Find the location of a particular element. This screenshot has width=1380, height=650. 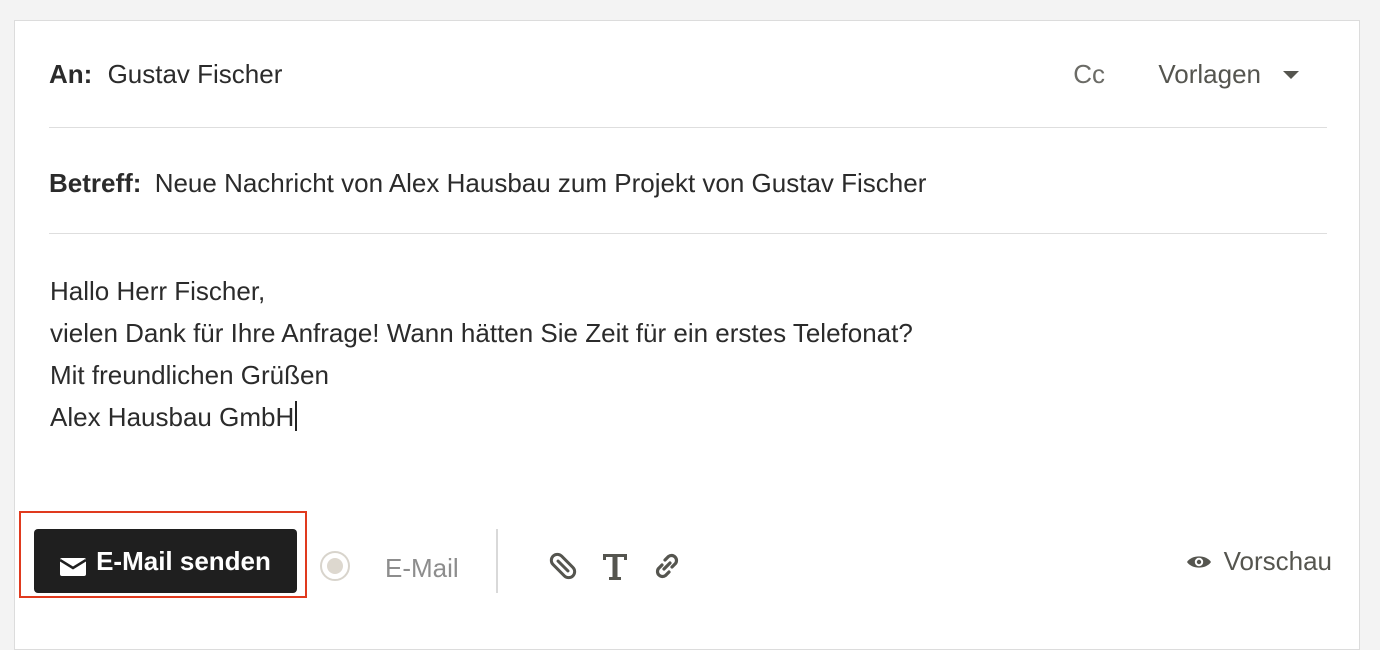

radio-dot is located at coordinates (335, 566).